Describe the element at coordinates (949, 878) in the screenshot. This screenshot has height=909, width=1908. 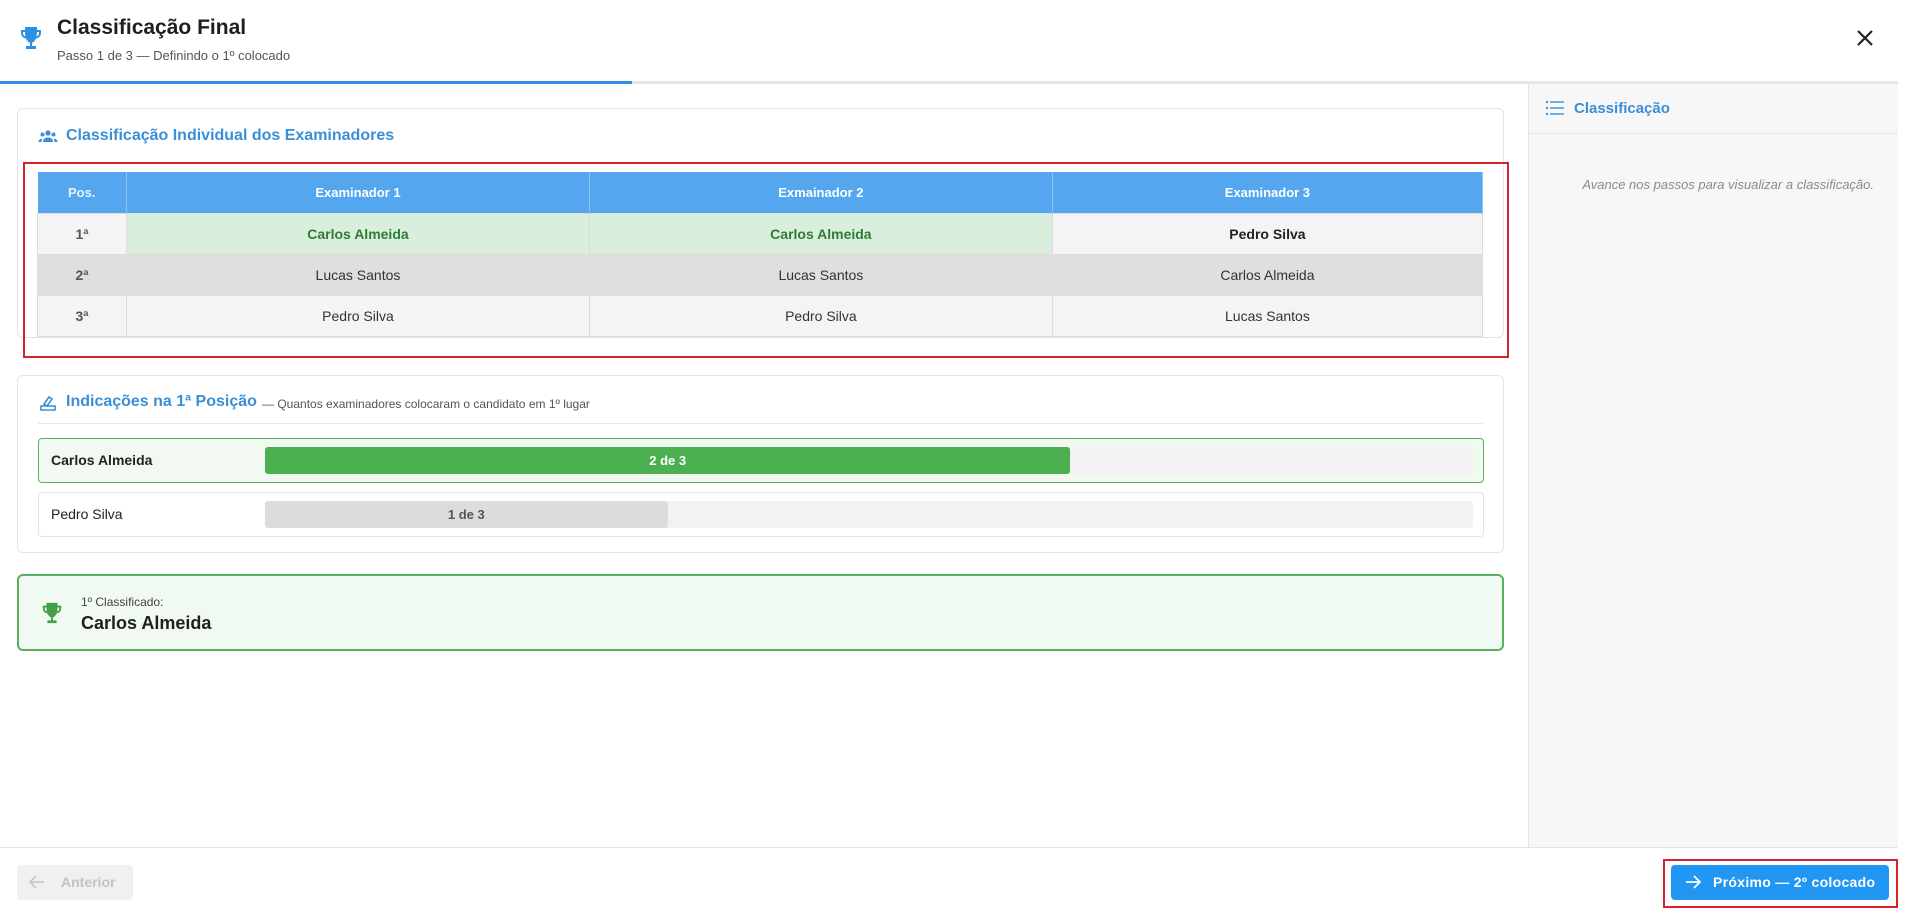
I see `dialog-footer: Anterior Próximo — 2º colocado` at that location.